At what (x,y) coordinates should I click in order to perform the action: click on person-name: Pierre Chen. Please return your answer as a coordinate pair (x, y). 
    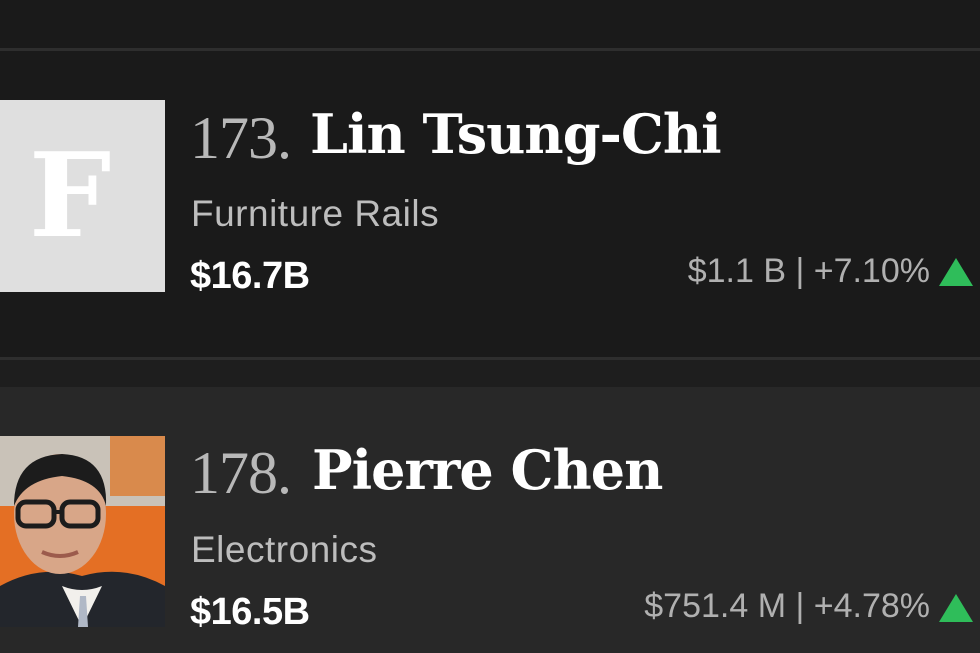
    Looking at the image, I should click on (487, 470).